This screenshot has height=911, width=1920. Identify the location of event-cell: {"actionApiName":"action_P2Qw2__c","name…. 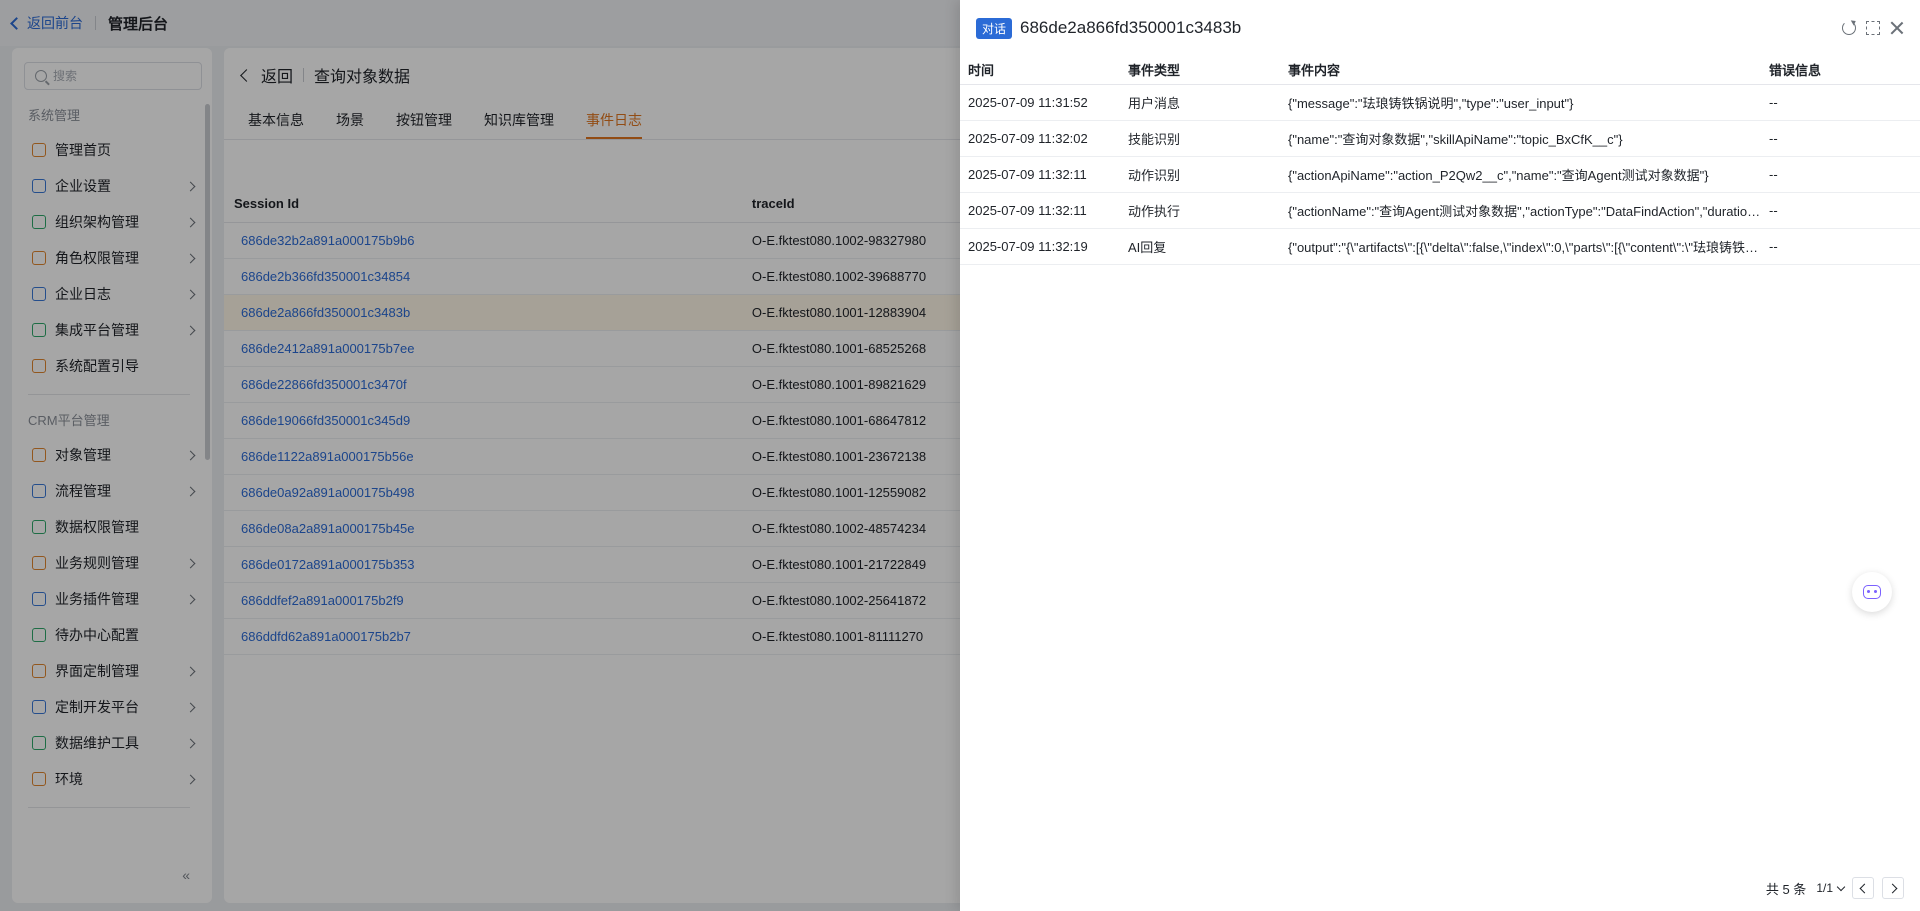
(1520, 174).